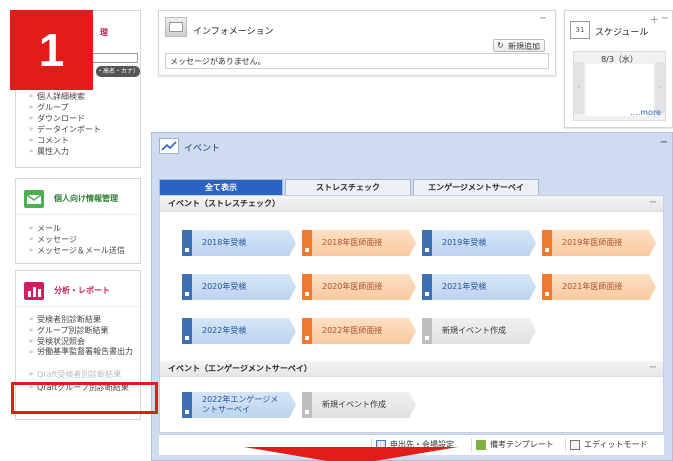  I want to click on add-schedule-icon: +, so click(654, 19).